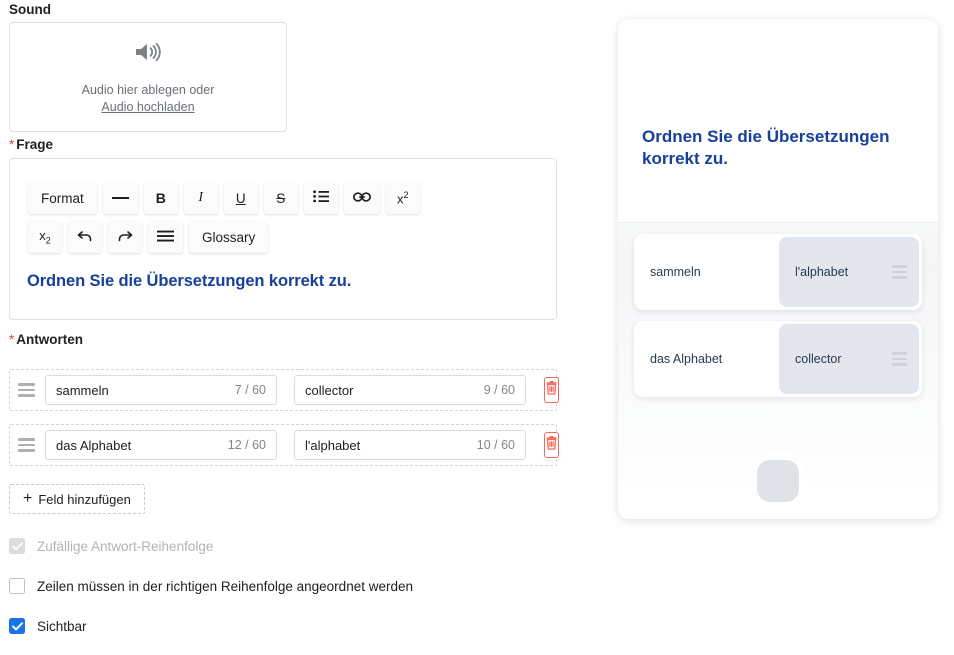 The image size is (954, 655). I want to click on undo-button, so click(85, 237).